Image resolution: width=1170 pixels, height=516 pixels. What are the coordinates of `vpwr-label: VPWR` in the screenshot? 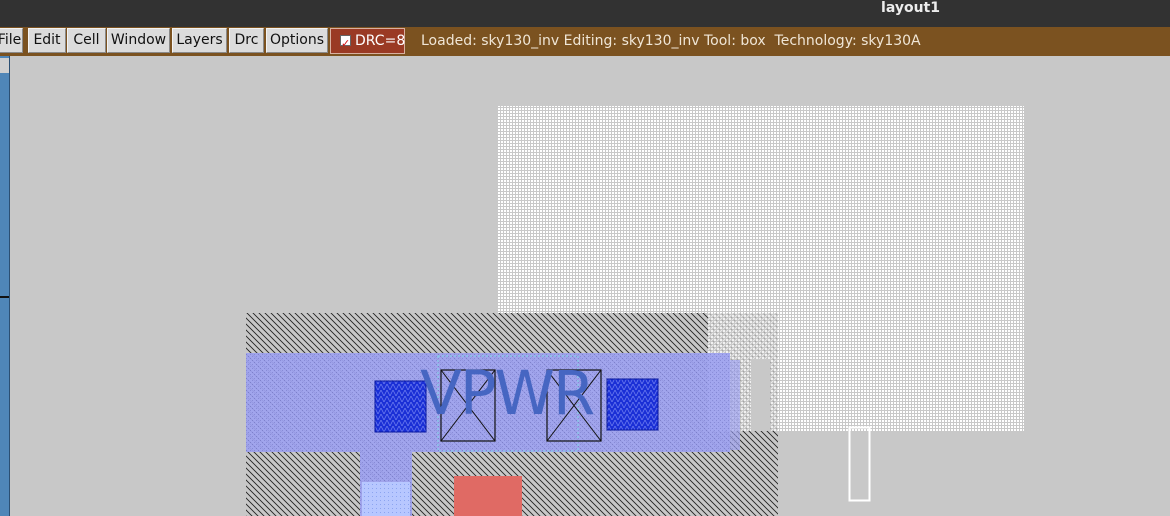 It's located at (507, 393).